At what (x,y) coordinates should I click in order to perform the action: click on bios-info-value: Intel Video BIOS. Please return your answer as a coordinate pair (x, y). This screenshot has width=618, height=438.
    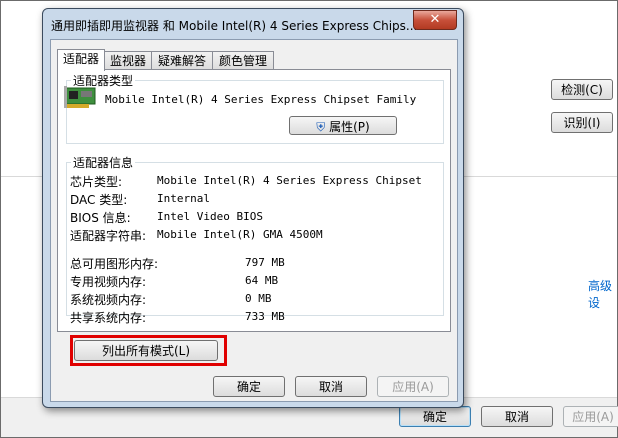
    Looking at the image, I should click on (210, 216).